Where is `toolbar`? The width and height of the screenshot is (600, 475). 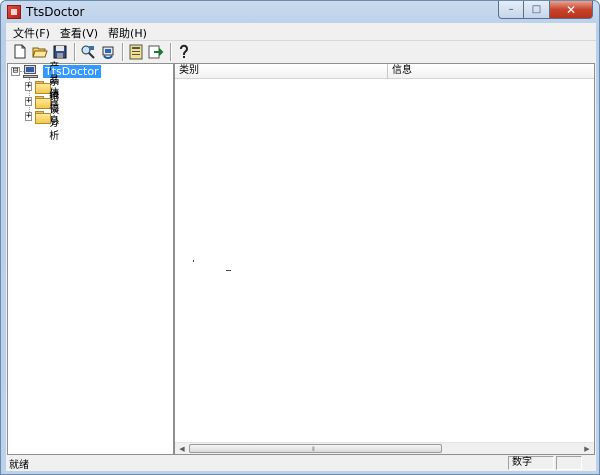
toolbar is located at coordinates (301, 51).